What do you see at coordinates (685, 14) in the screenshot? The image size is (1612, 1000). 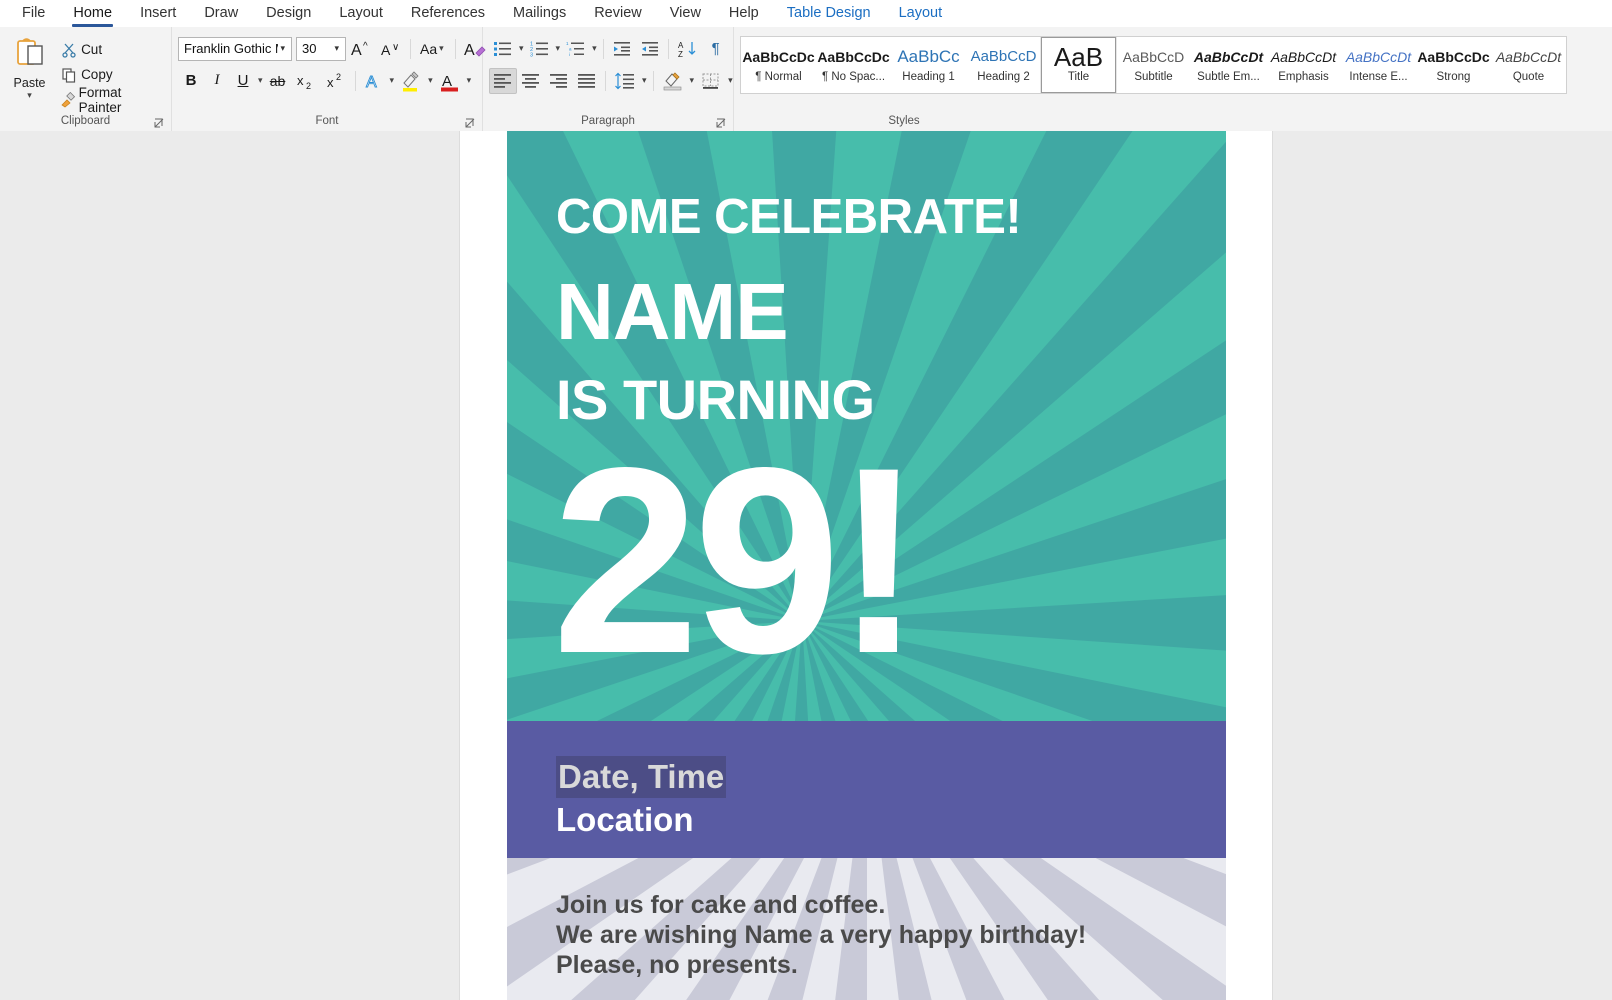 I see `tab-view: View` at bounding box center [685, 14].